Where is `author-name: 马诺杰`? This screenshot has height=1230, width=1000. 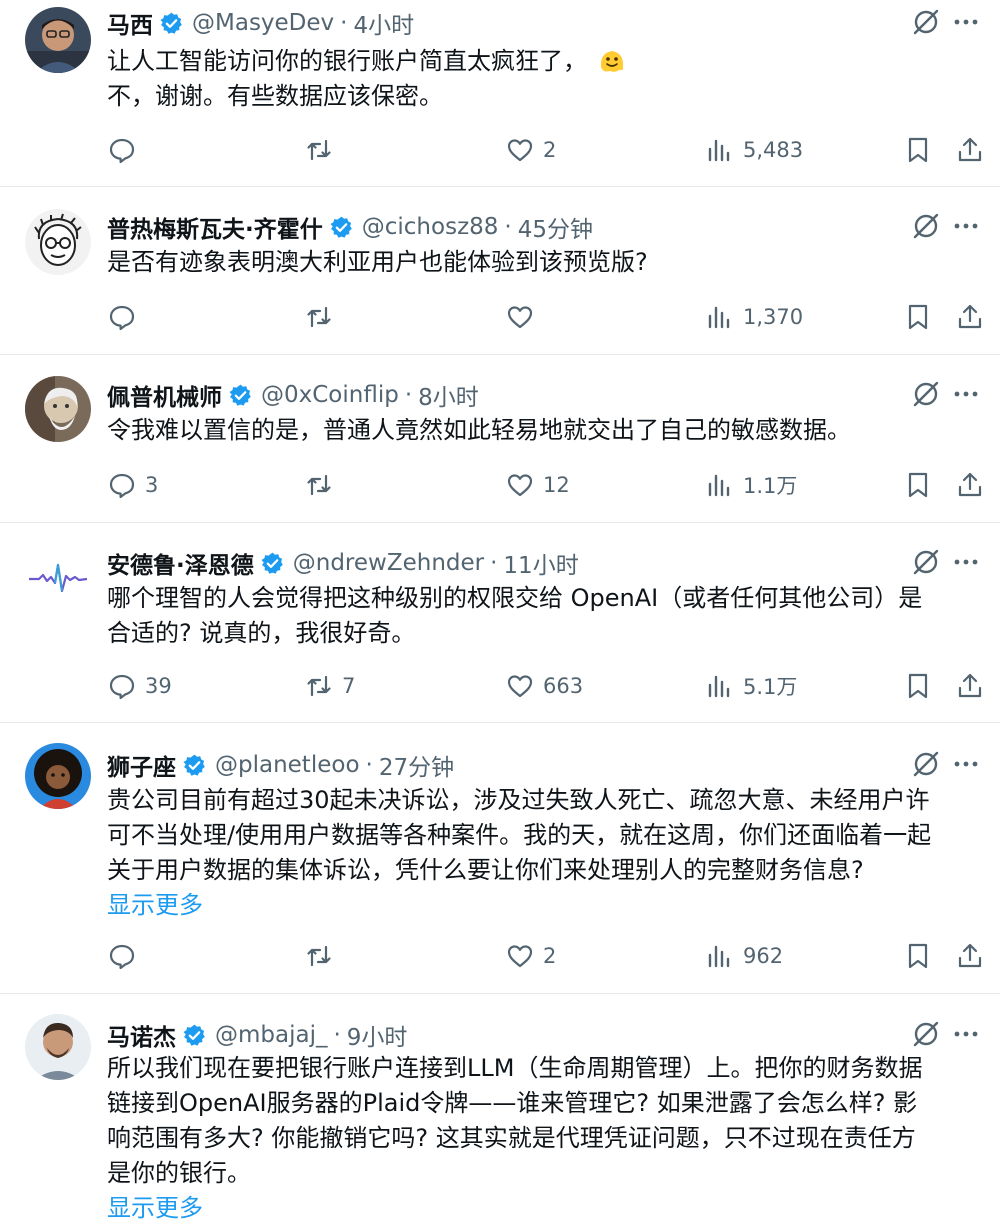
author-name: 马诺杰 is located at coordinates (141, 1035).